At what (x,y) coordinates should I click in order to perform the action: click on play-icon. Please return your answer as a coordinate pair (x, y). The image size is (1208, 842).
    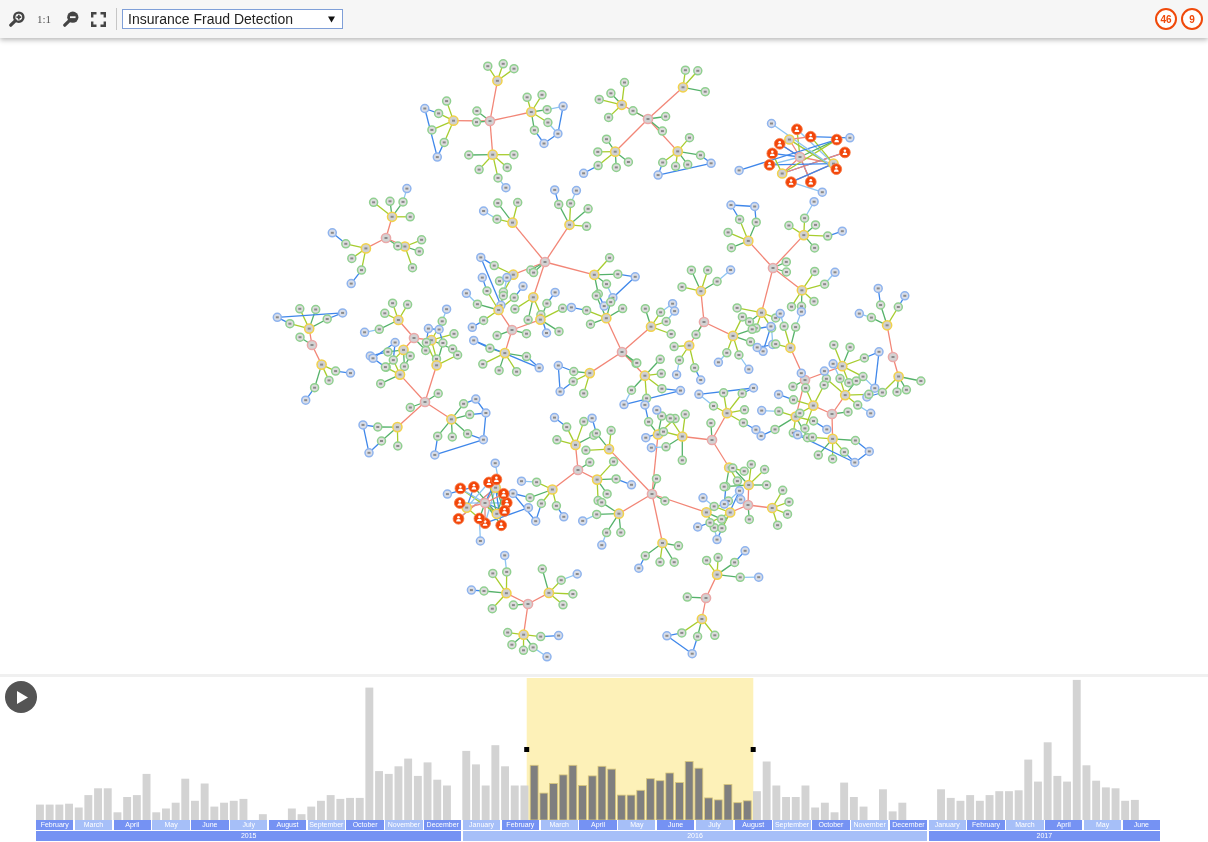
    Looking at the image, I should click on (22, 697).